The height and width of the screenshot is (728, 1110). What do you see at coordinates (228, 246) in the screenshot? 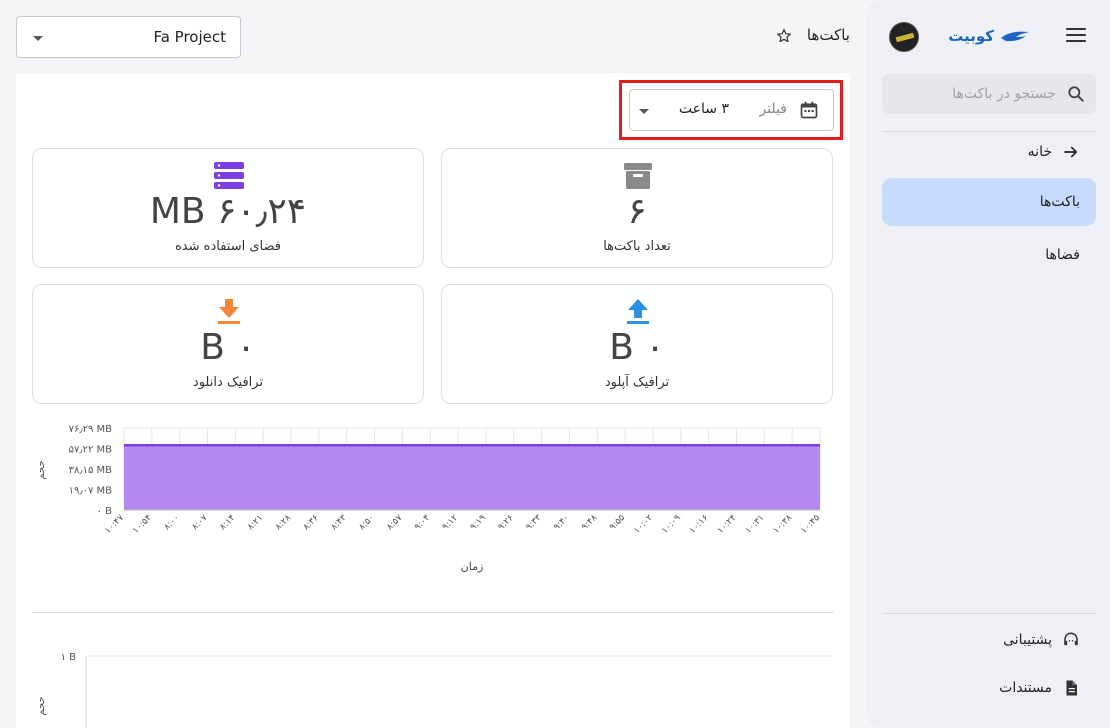
I see `card-label: فضای استفاده شده` at bounding box center [228, 246].